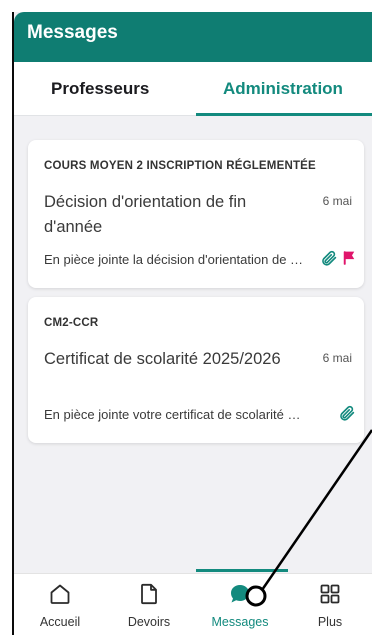 The image size is (372, 635). What do you see at coordinates (284, 114) in the screenshot?
I see `tab-active-indicator` at bounding box center [284, 114].